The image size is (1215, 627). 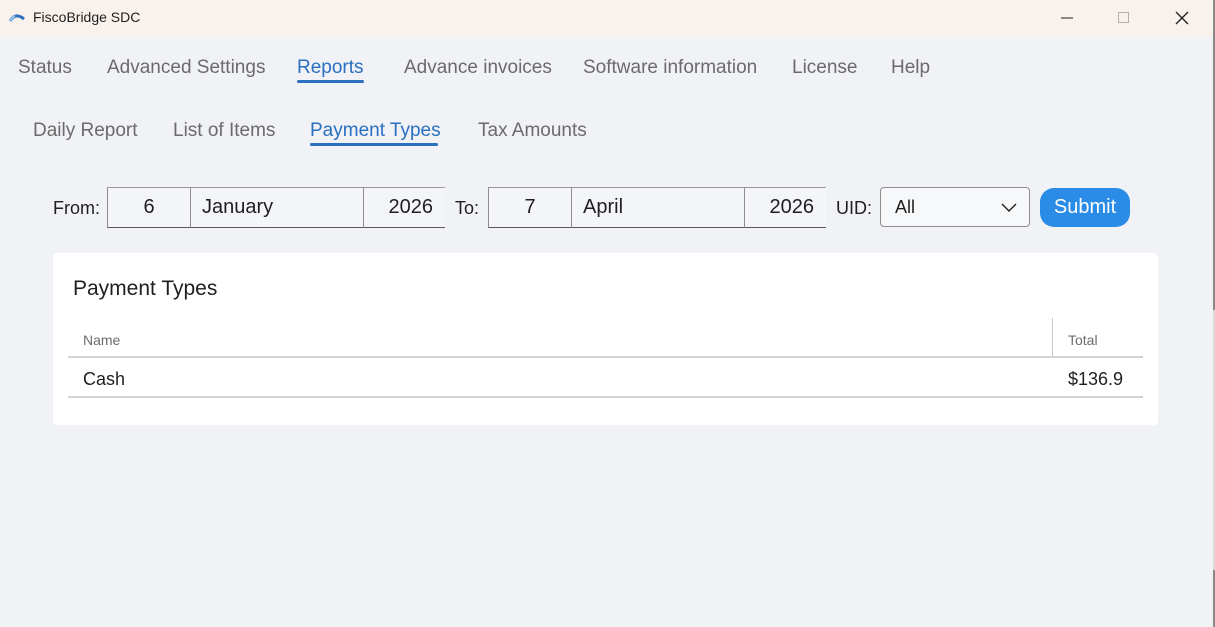 What do you see at coordinates (45, 68) in the screenshot?
I see `tab-status: Status` at bounding box center [45, 68].